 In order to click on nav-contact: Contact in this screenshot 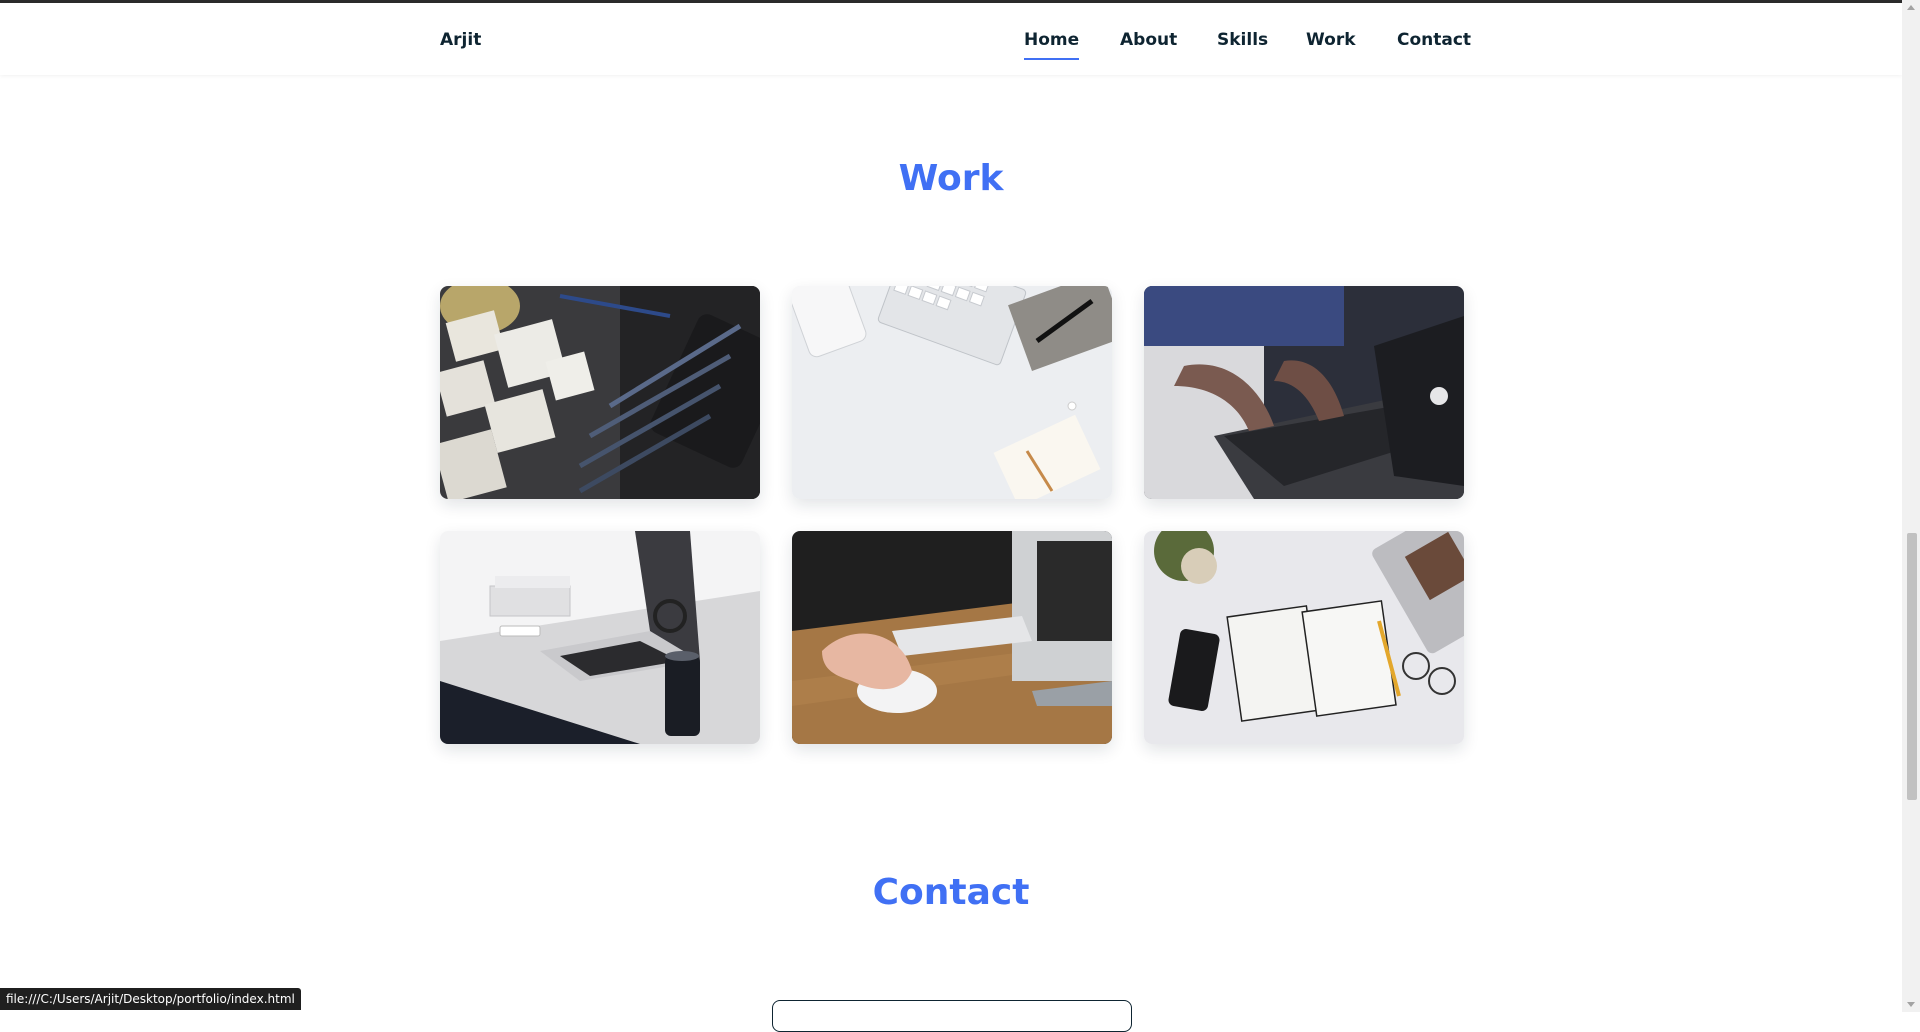, I will do `click(1434, 40)`.